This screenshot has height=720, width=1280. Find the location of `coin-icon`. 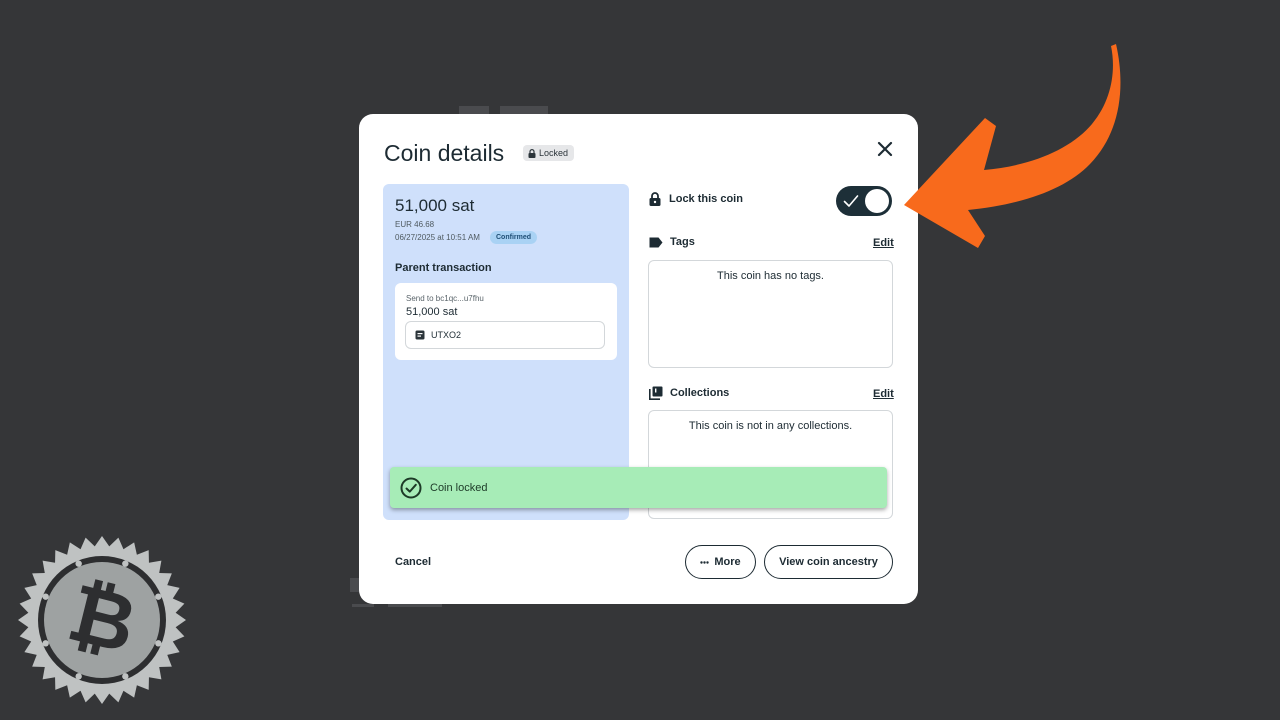

coin-icon is located at coordinates (420, 335).